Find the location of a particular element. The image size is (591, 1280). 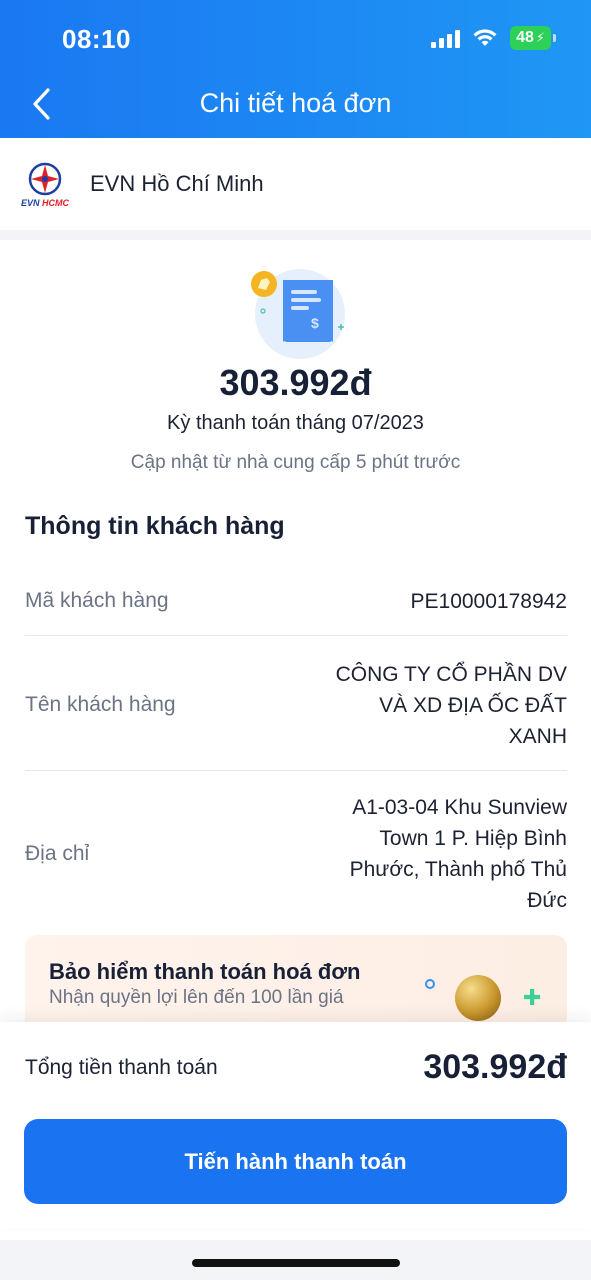

battery-icon: 48 ⚡ is located at coordinates (533, 38).